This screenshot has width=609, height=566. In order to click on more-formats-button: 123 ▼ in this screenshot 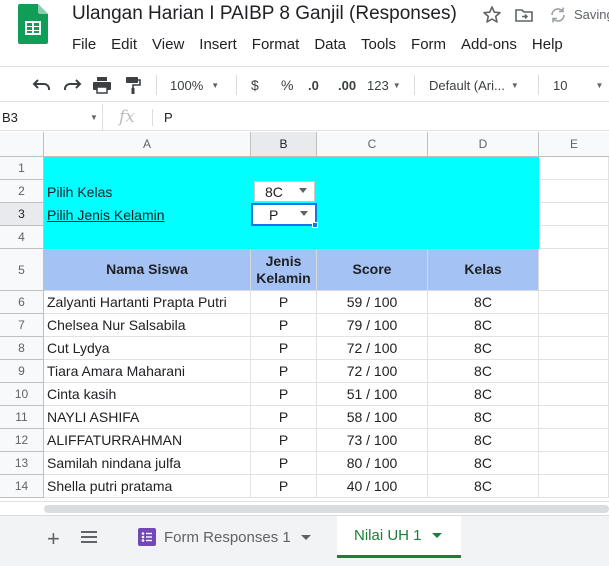, I will do `click(384, 85)`.